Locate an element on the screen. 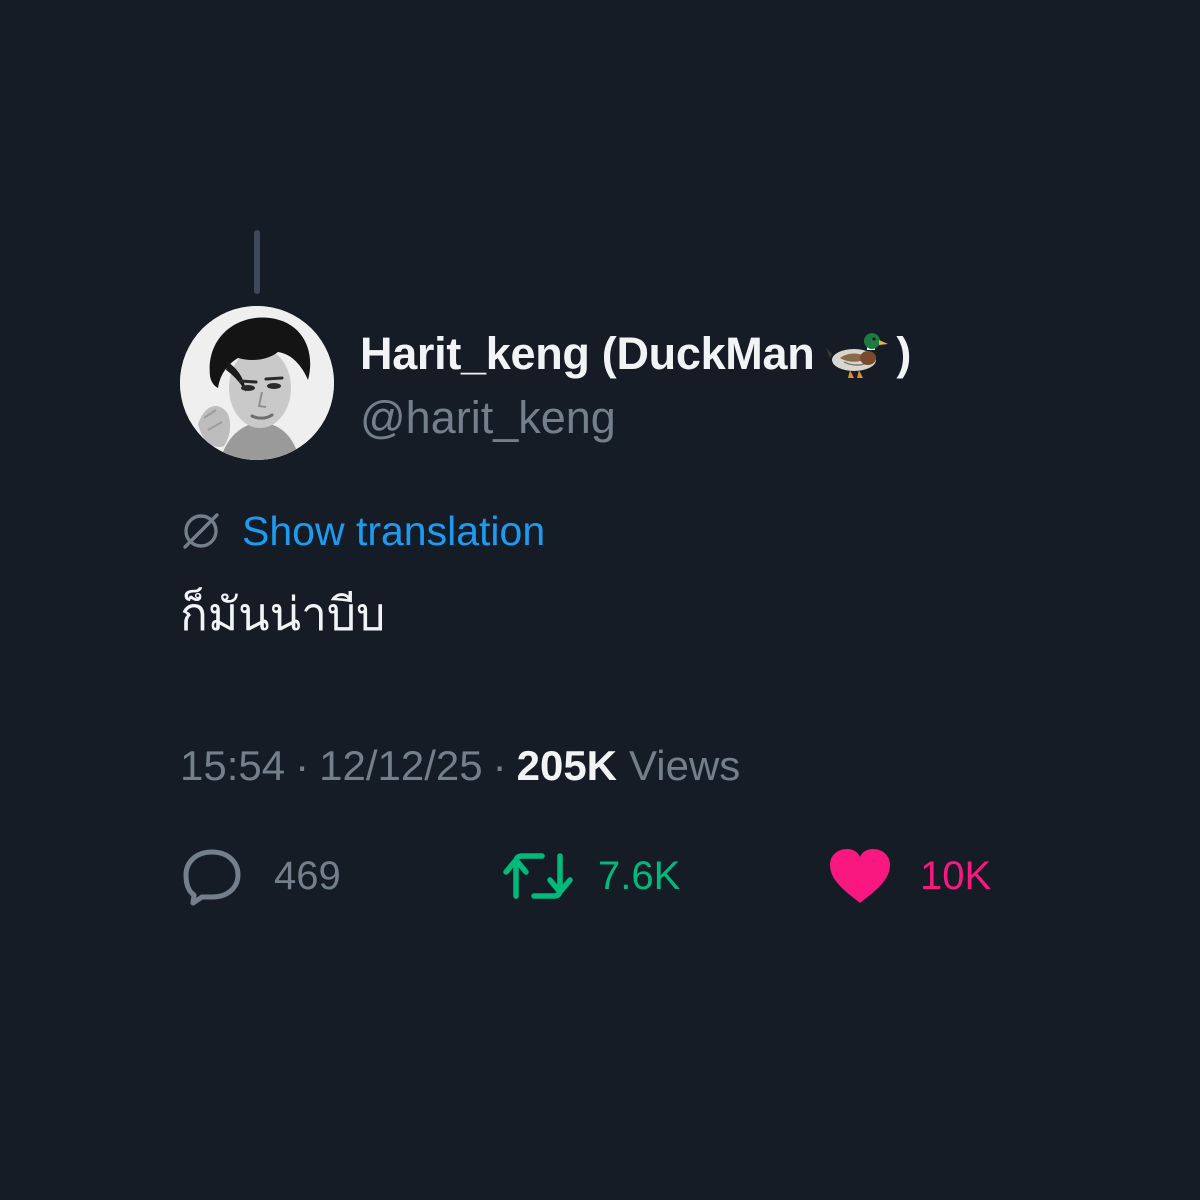 Image resolution: width=1200 pixels, height=1200 pixels. heart-filled-icon is located at coordinates (860, 876).